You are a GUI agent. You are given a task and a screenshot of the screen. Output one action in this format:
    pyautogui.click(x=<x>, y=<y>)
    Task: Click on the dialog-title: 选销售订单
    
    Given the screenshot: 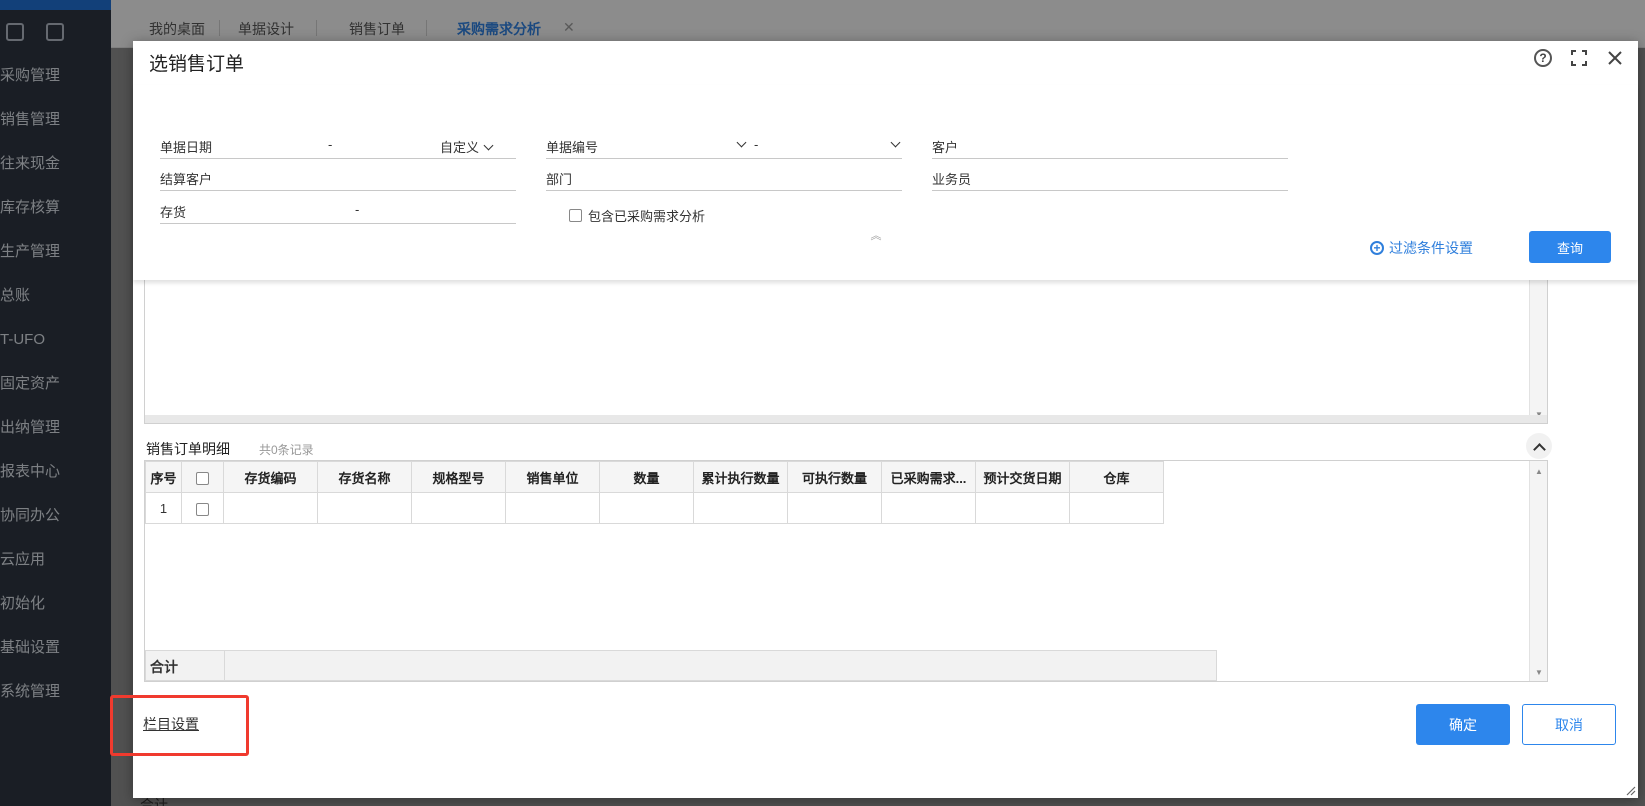 What is the action you would take?
    pyautogui.click(x=197, y=64)
    